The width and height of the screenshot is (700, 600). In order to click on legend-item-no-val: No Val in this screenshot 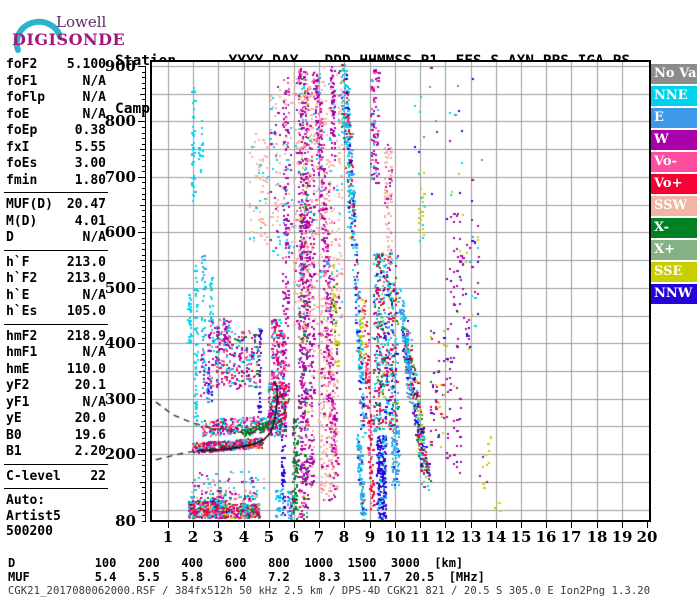, I will do `click(675, 74)`.